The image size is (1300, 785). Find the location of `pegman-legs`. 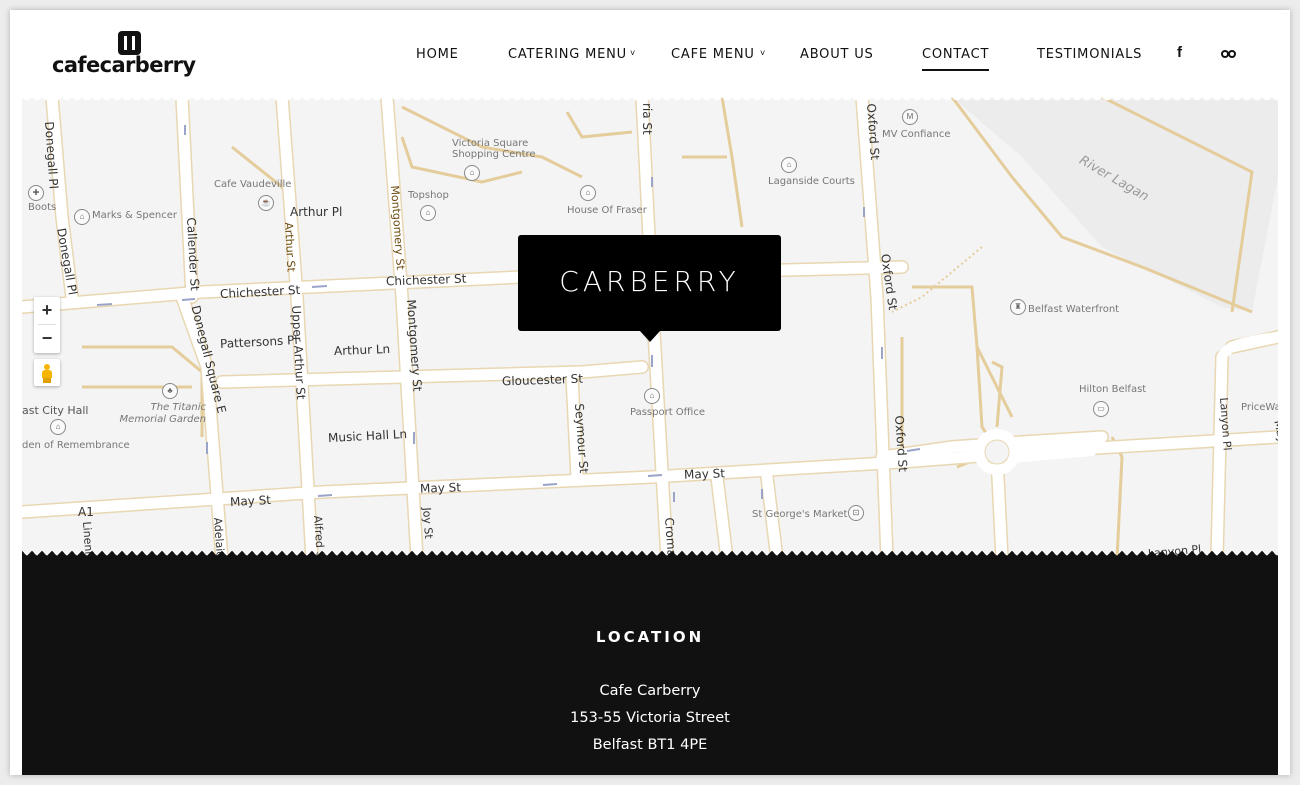

pegman-legs is located at coordinates (47, 380).